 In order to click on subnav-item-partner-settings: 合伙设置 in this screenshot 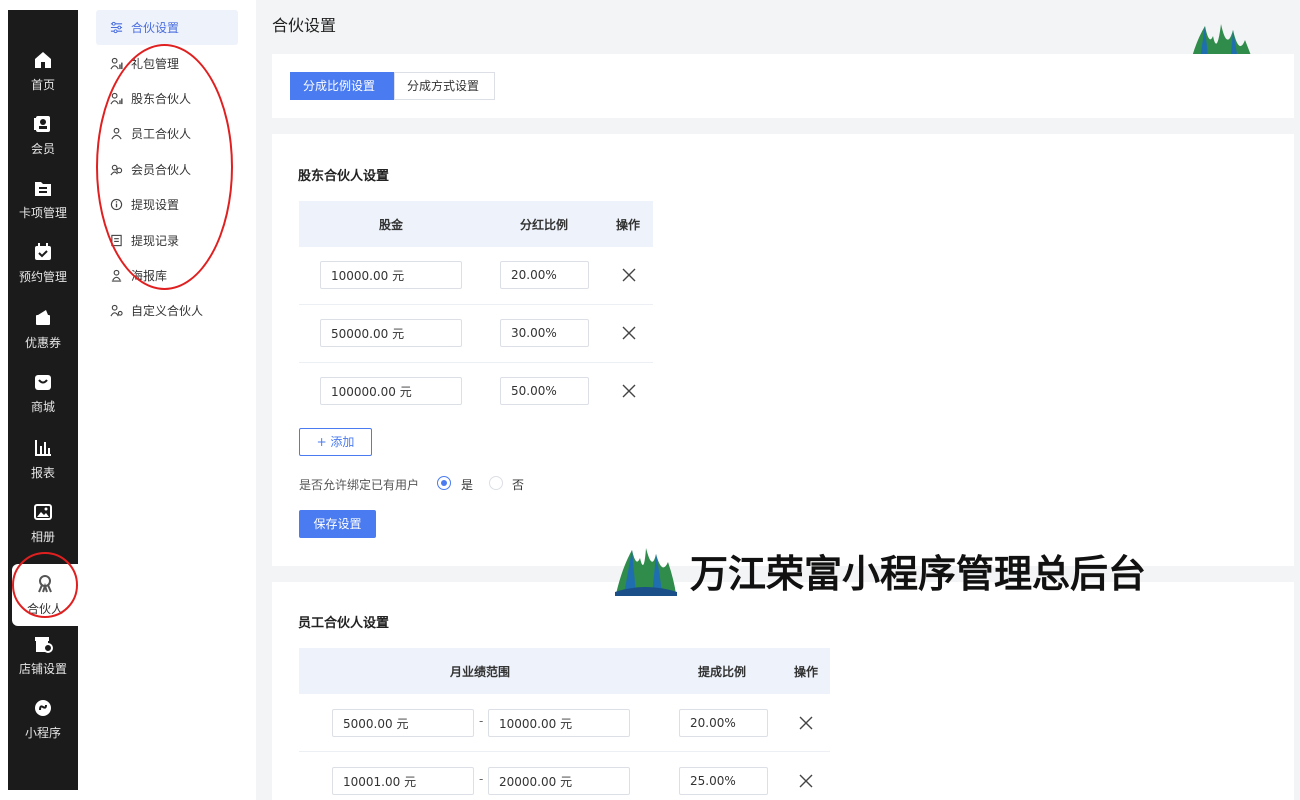, I will do `click(167, 28)`.